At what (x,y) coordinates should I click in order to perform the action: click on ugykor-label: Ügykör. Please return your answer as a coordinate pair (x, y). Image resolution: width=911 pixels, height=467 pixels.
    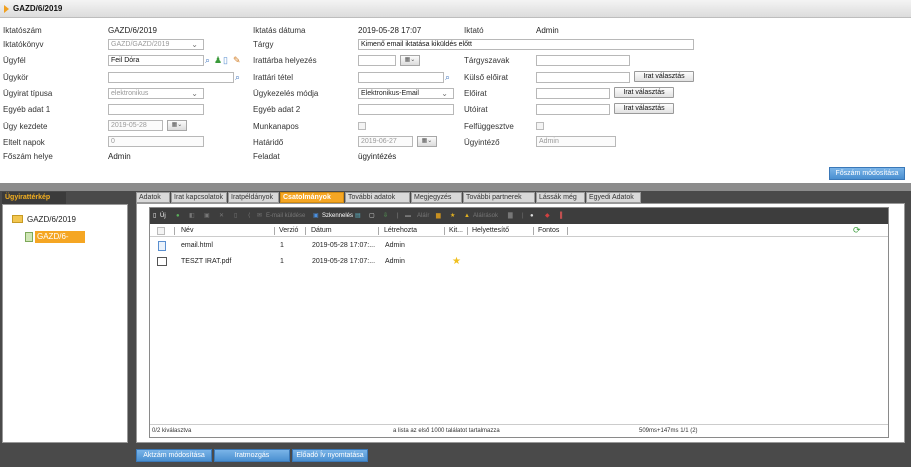
    Looking at the image, I should click on (16, 77).